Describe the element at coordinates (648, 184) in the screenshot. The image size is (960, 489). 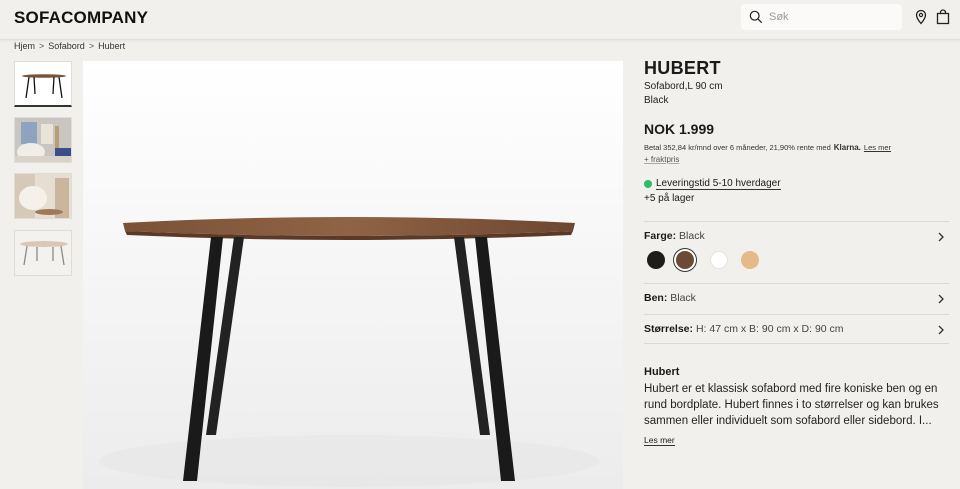
I see `in-stock-dot-icon` at that location.